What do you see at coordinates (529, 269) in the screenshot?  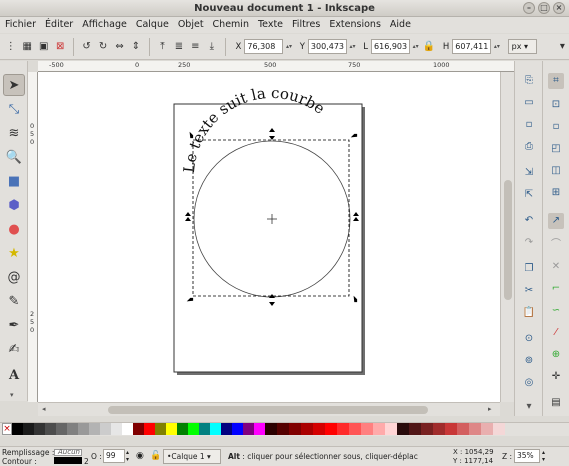 I see `copy-icon: ❐` at bounding box center [529, 269].